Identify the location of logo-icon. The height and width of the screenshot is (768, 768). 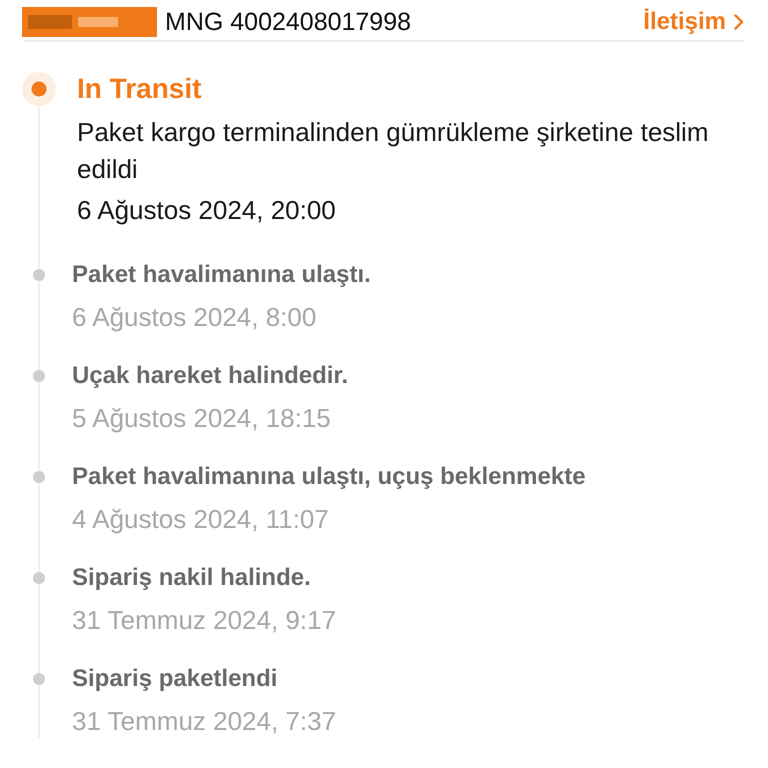
(89, 22).